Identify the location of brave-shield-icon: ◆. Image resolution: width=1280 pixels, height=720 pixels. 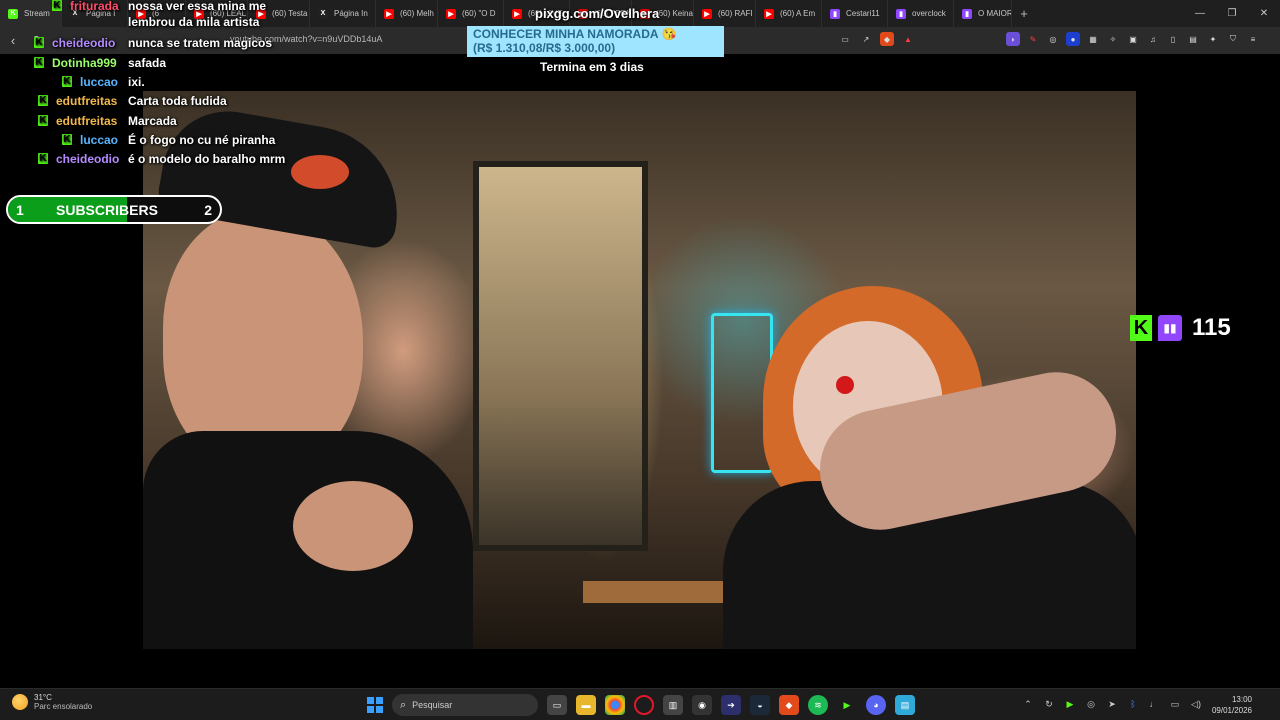
(887, 39).